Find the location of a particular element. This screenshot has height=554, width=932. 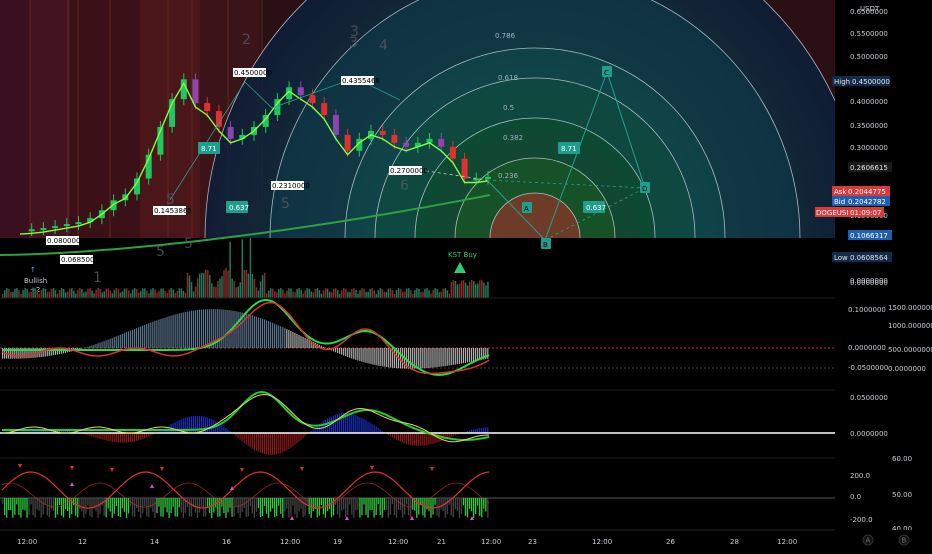

bid-tag: Bid 0.2042782 is located at coordinates (861, 201).